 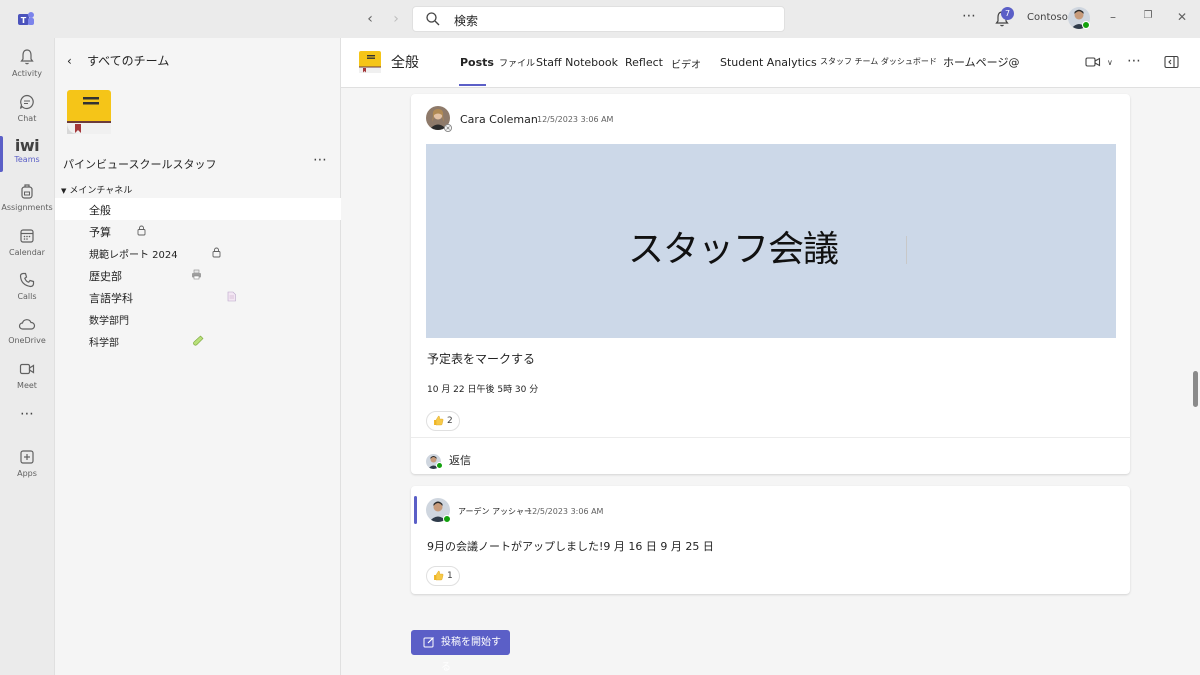 What do you see at coordinates (27, 111) in the screenshot?
I see `rail-chat: Chat` at bounding box center [27, 111].